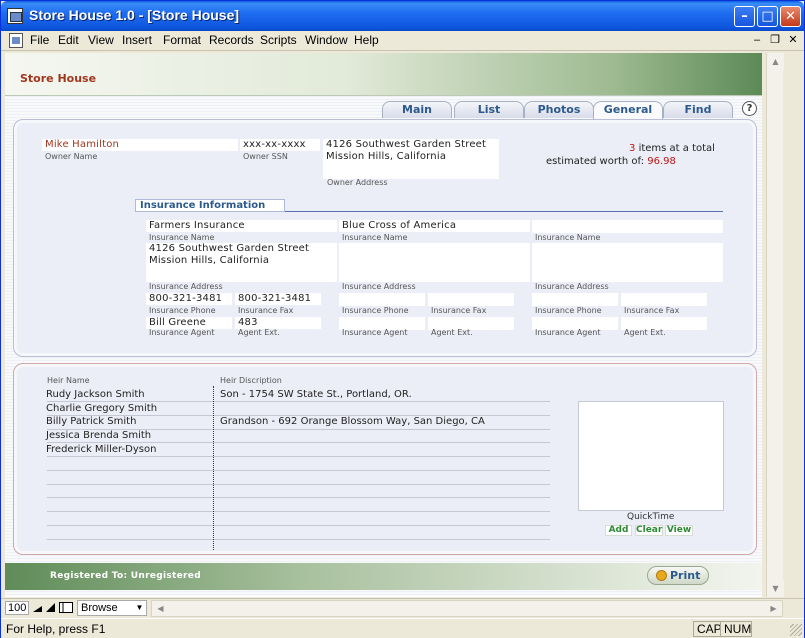 Image resolution: width=805 pixels, height=638 pixels. What do you see at coordinates (231, 40) in the screenshot?
I see `menu-records: Records` at bounding box center [231, 40].